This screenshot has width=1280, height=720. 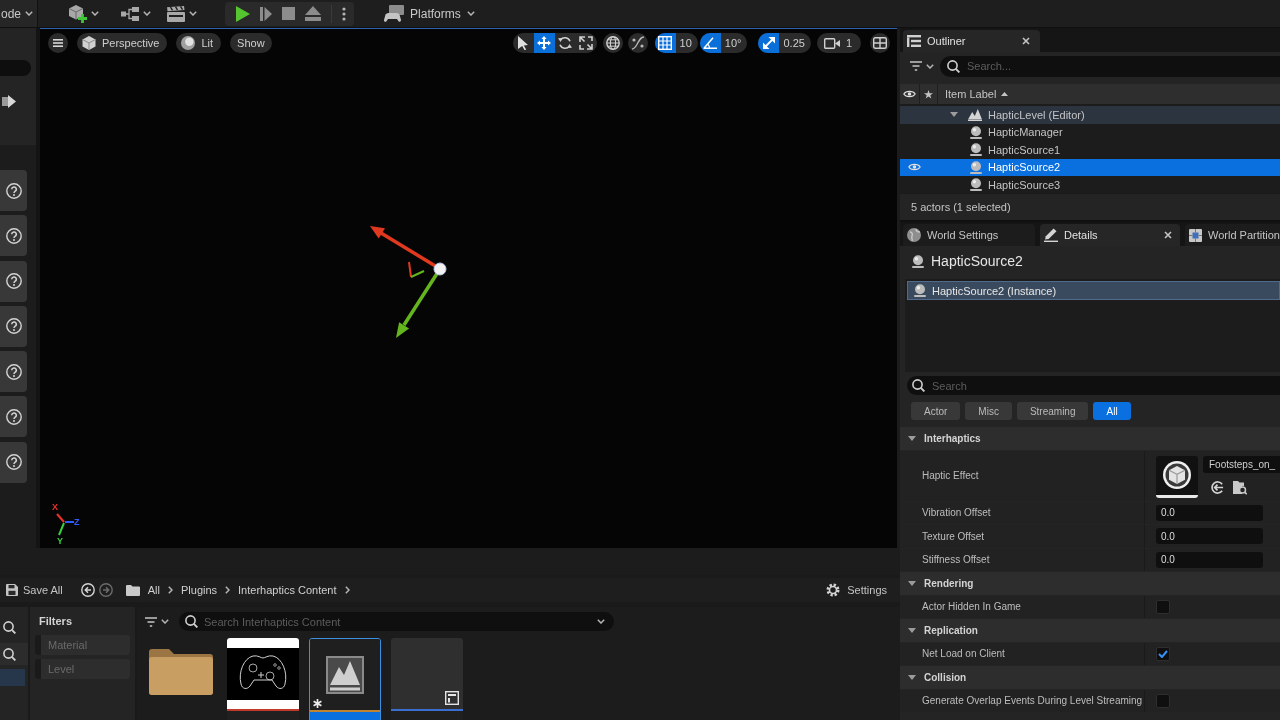 What do you see at coordinates (953, 536) in the screenshot?
I see `property-label: Texture Offset` at bounding box center [953, 536].